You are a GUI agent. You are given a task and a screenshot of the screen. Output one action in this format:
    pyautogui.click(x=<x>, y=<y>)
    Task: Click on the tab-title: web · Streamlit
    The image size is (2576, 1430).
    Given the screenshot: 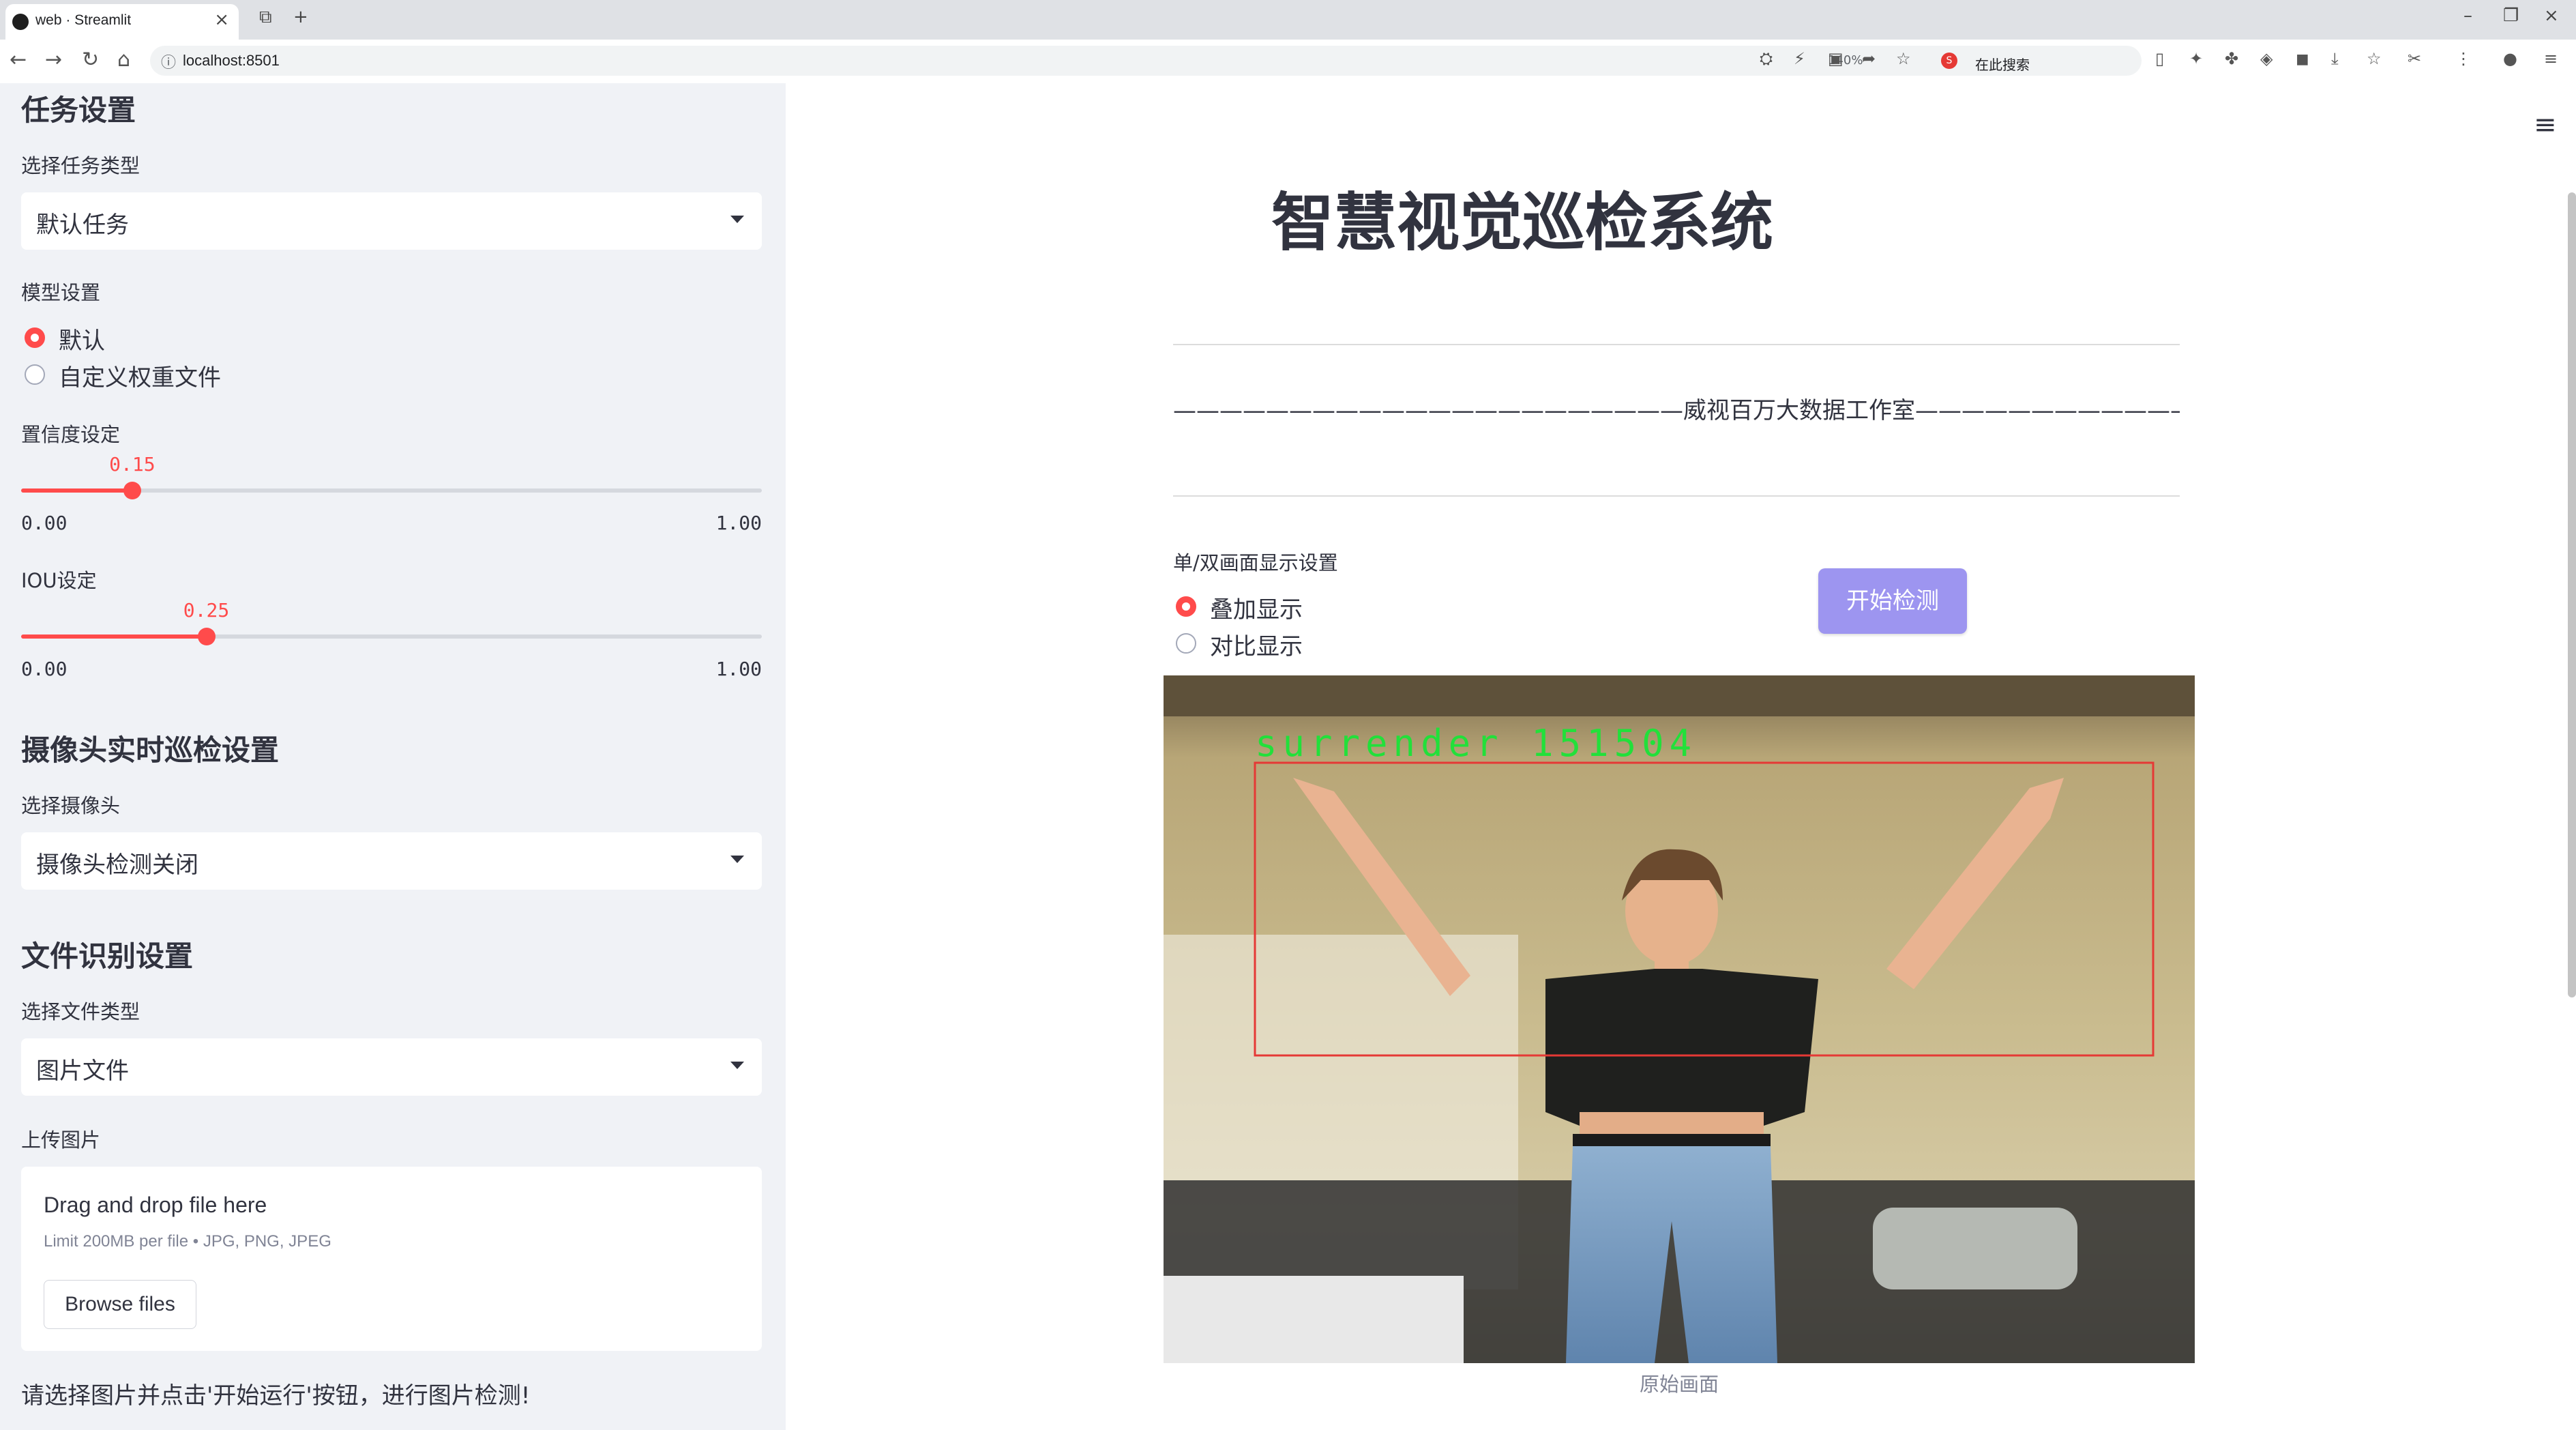 What is the action you would take?
    pyautogui.click(x=83, y=20)
    